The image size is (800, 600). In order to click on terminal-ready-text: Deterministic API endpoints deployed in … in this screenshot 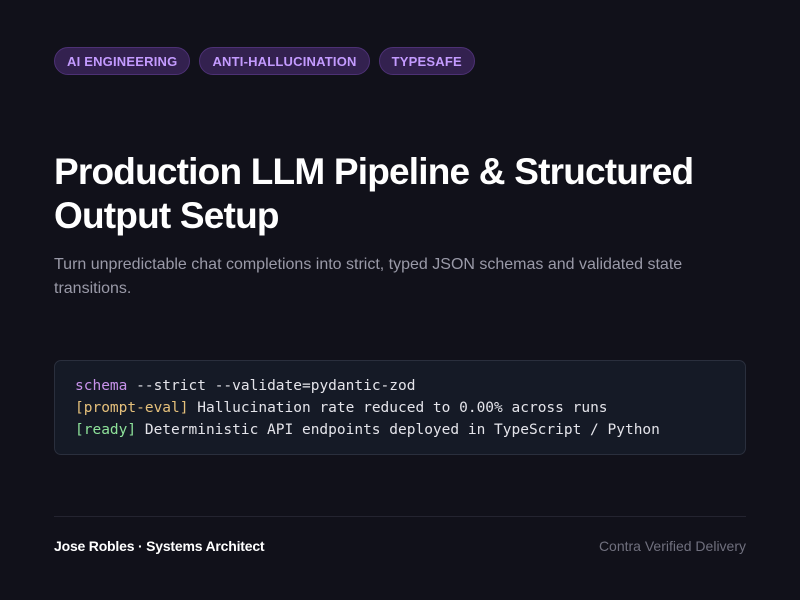, I will do `click(398, 430)`.